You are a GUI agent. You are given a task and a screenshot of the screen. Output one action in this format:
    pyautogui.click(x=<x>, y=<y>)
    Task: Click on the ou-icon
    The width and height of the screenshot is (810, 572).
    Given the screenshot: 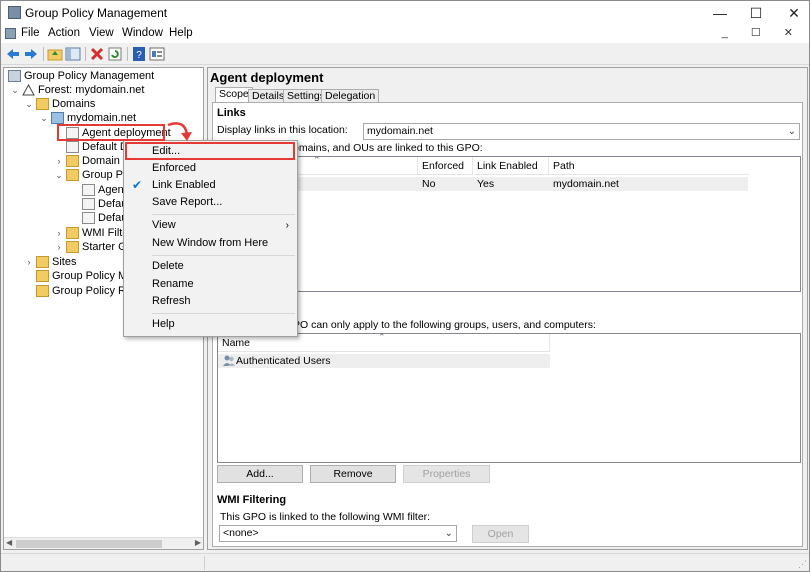 What is the action you would take?
    pyautogui.click(x=72, y=161)
    